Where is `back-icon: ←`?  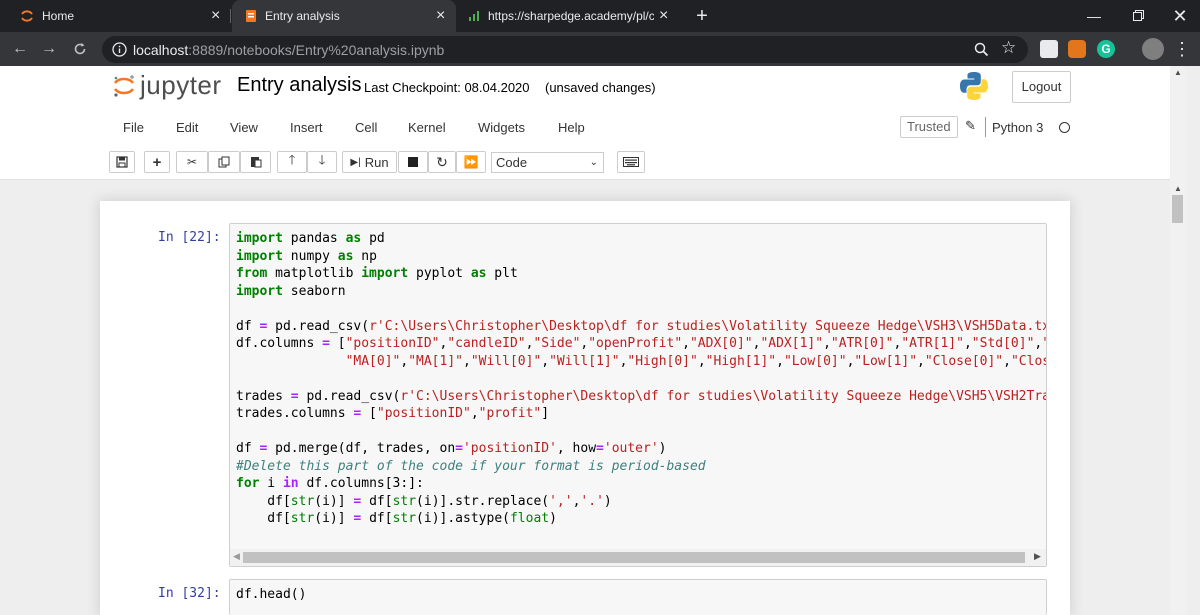
back-icon: ← is located at coordinates (20, 49).